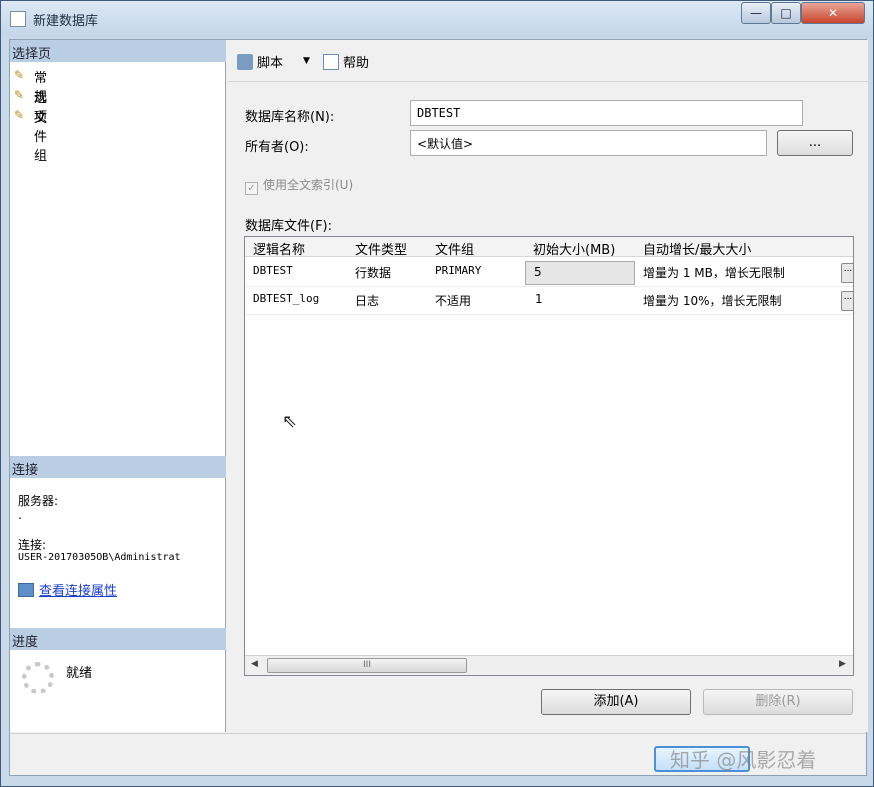  I want to click on remove-button: 删除(R), so click(778, 702).